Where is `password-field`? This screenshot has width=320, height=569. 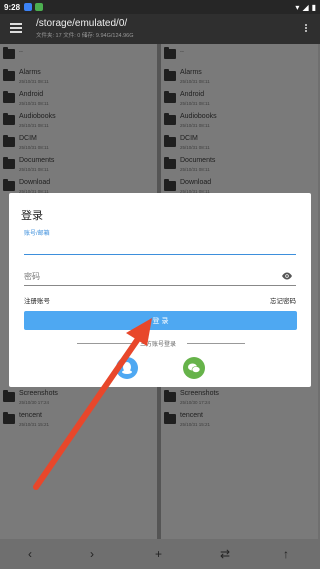
password-field is located at coordinates (151, 276).